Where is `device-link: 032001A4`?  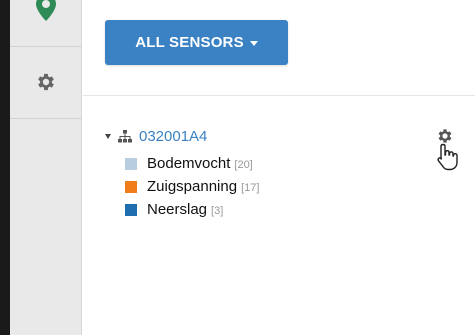 device-link: 032001A4 is located at coordinates (173, 136).